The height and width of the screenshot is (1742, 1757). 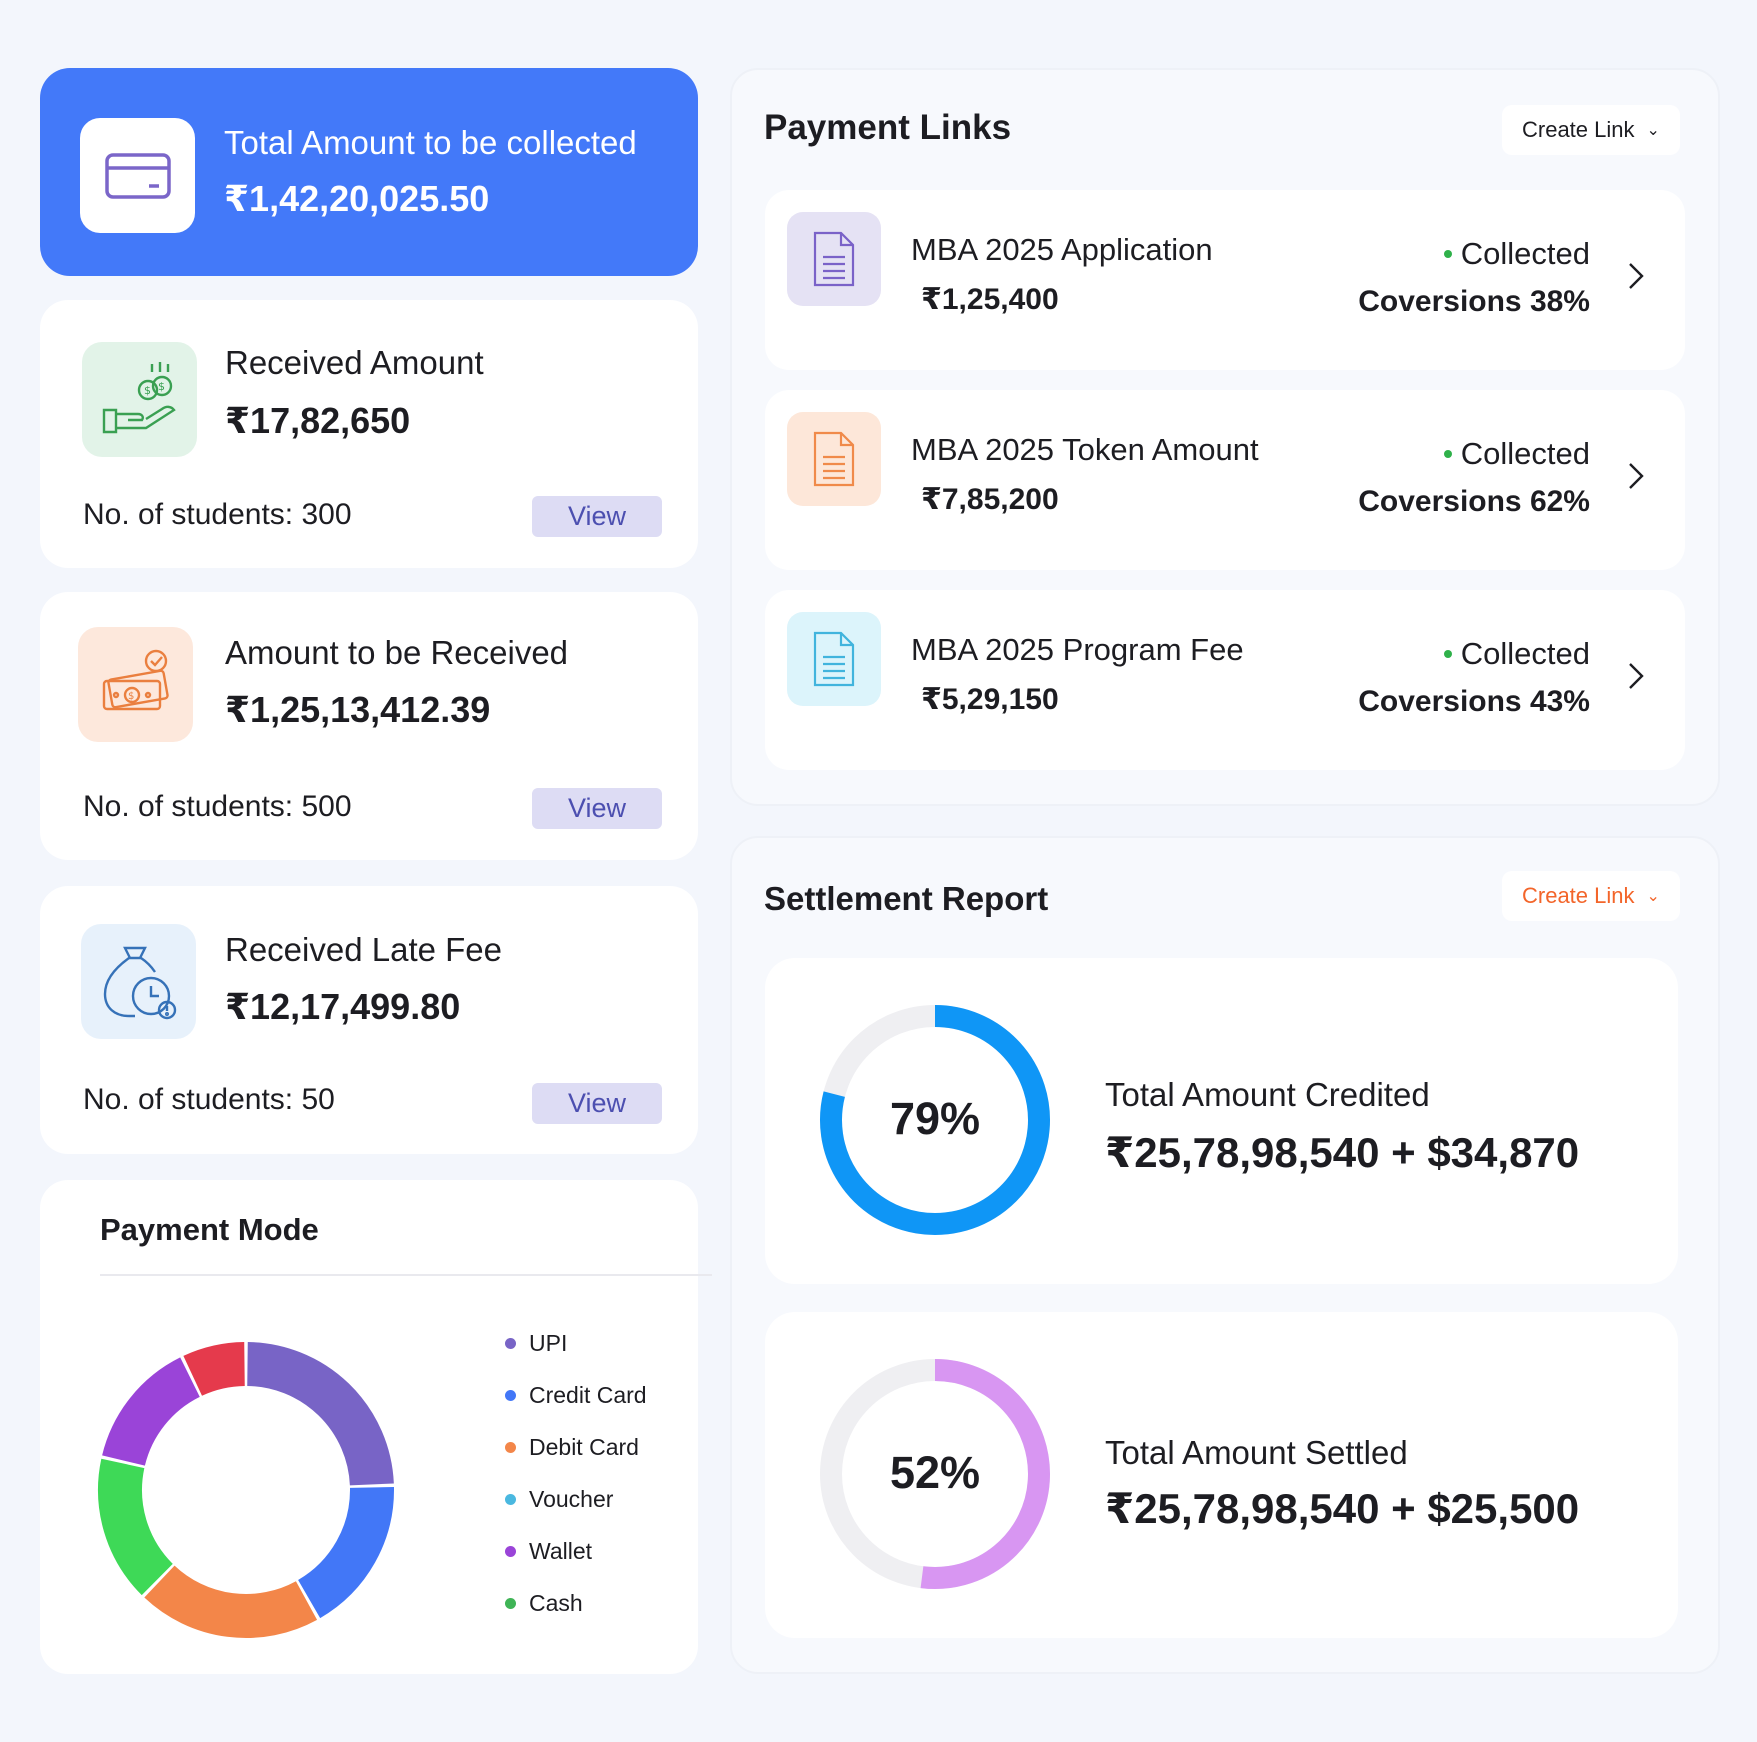 What do you see at coordinates (1342, 1152) in the screenshot?
I see `credited-value: ₹25,78,98,540 + $34,870` at bounding box center [1342, 1152].